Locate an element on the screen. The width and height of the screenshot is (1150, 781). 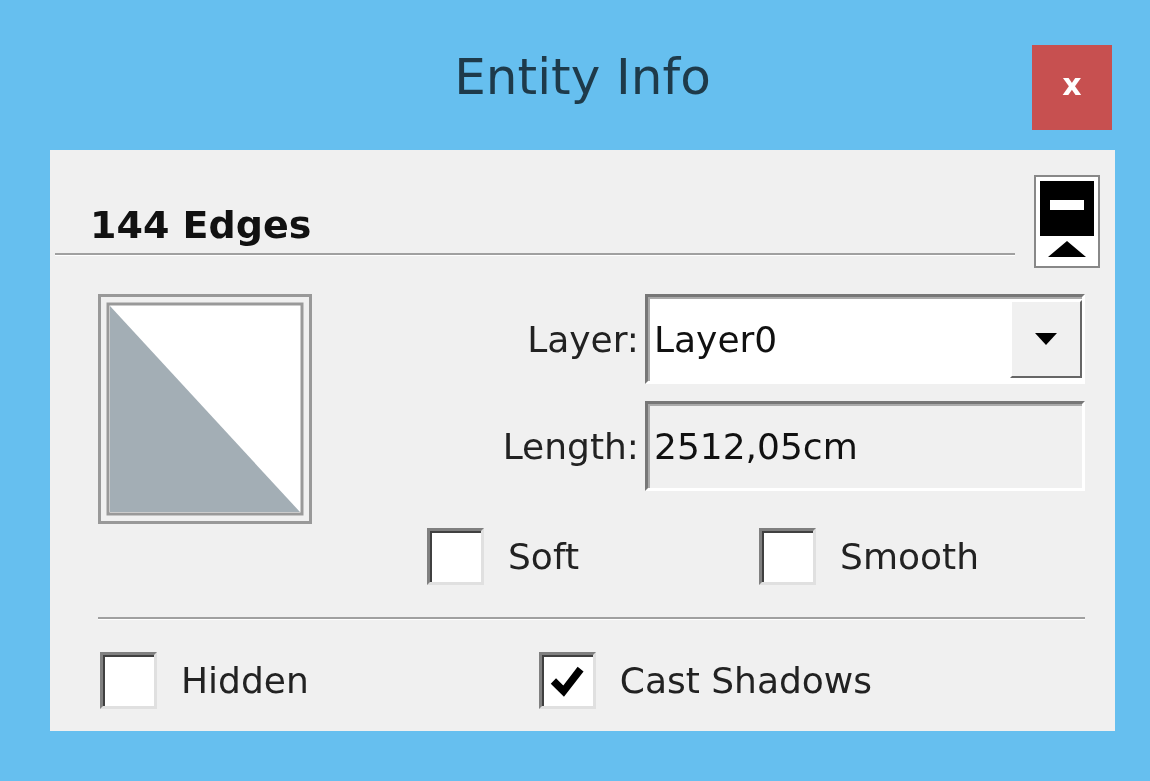
layer-dropdown: Layer0 is located at coordinates (865, 339).